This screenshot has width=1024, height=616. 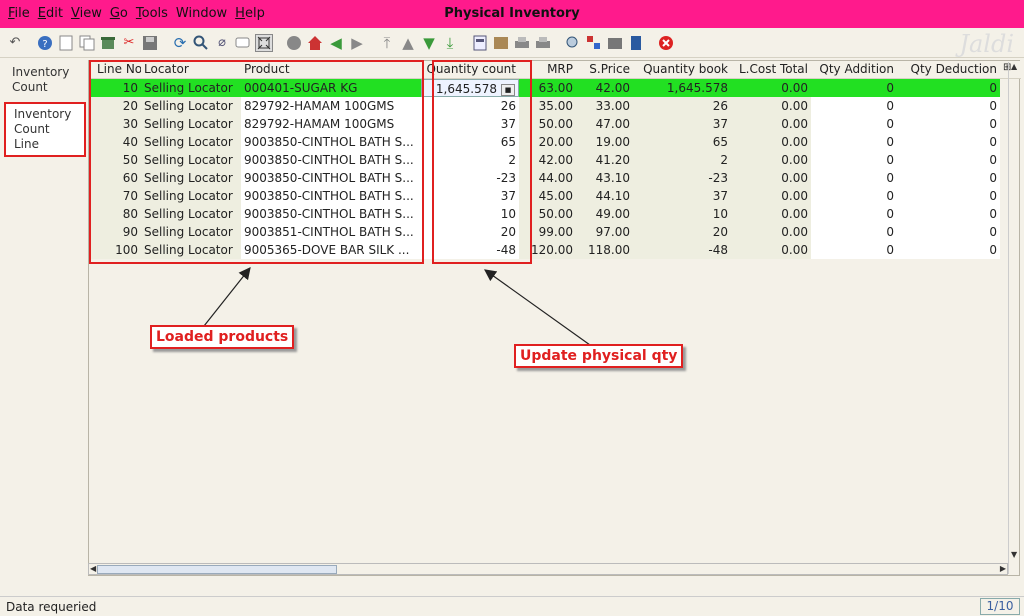 I want to click on tab-list: Inventory Count Inventory Count Line, so click(x=45, y=109).